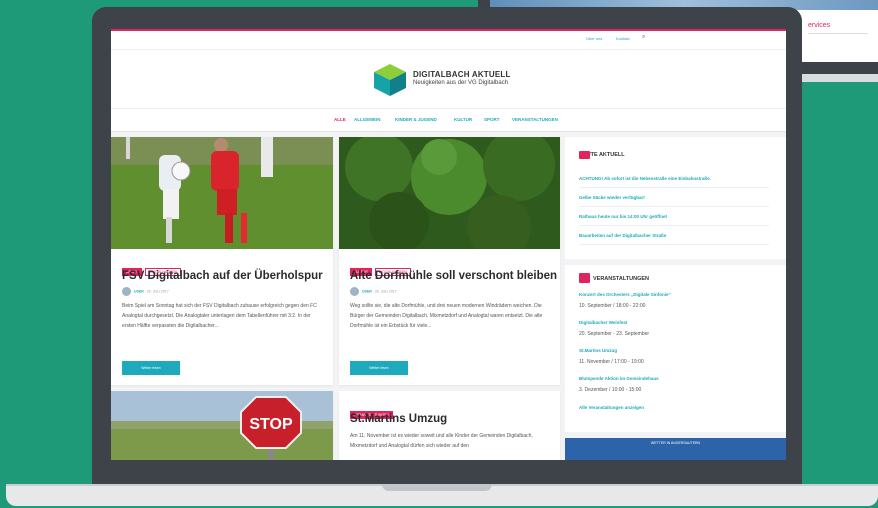 Image resolution: width=878 pixels, height=508 pixels. I want to click on forest-photo, so click(449, 193).